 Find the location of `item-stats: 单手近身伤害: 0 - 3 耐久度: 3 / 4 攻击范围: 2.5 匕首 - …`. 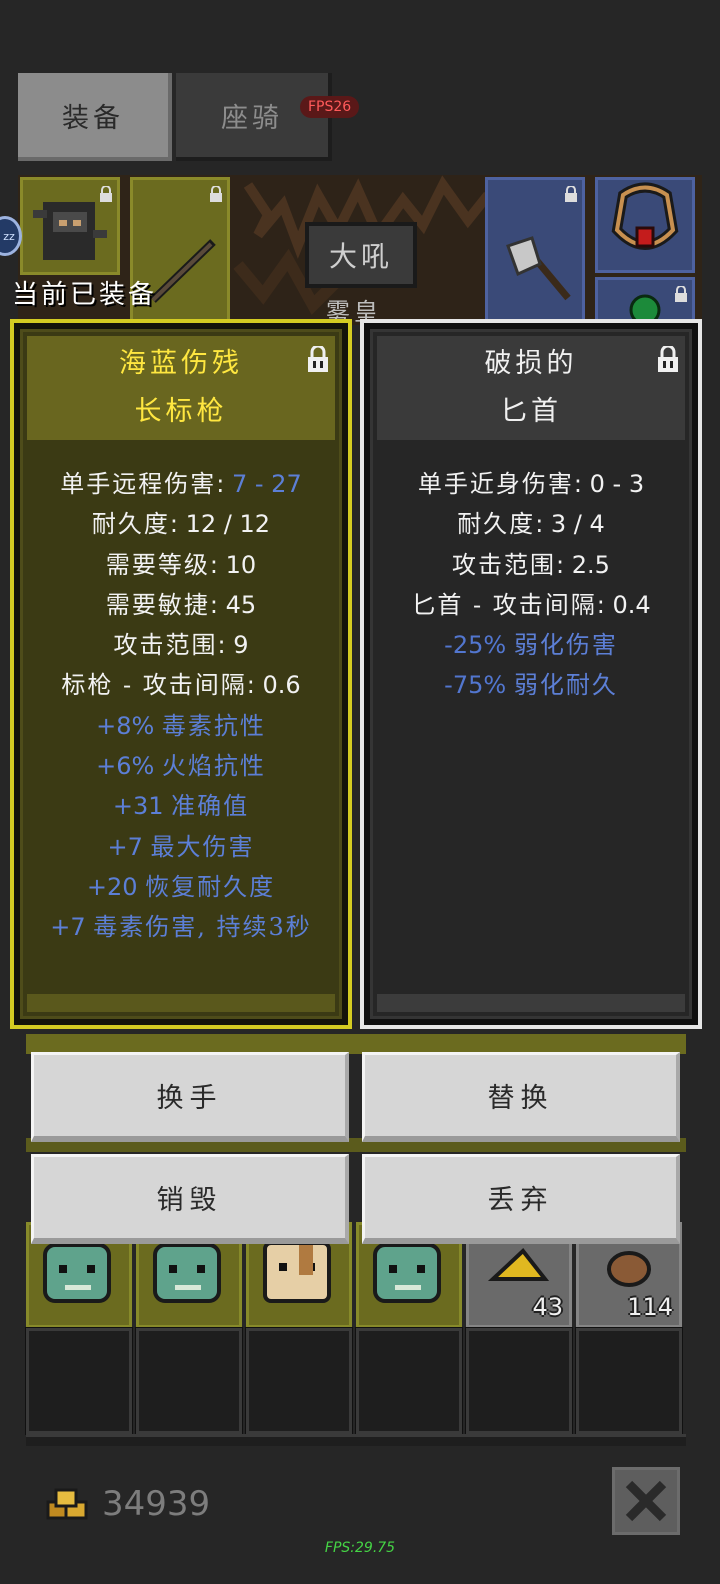

item-stats: 单手近身伤害: 0 - 3 耐久度: 3 / 4 攻击范围: 2.5 匕首 - … is located at coordinates (531, 585).